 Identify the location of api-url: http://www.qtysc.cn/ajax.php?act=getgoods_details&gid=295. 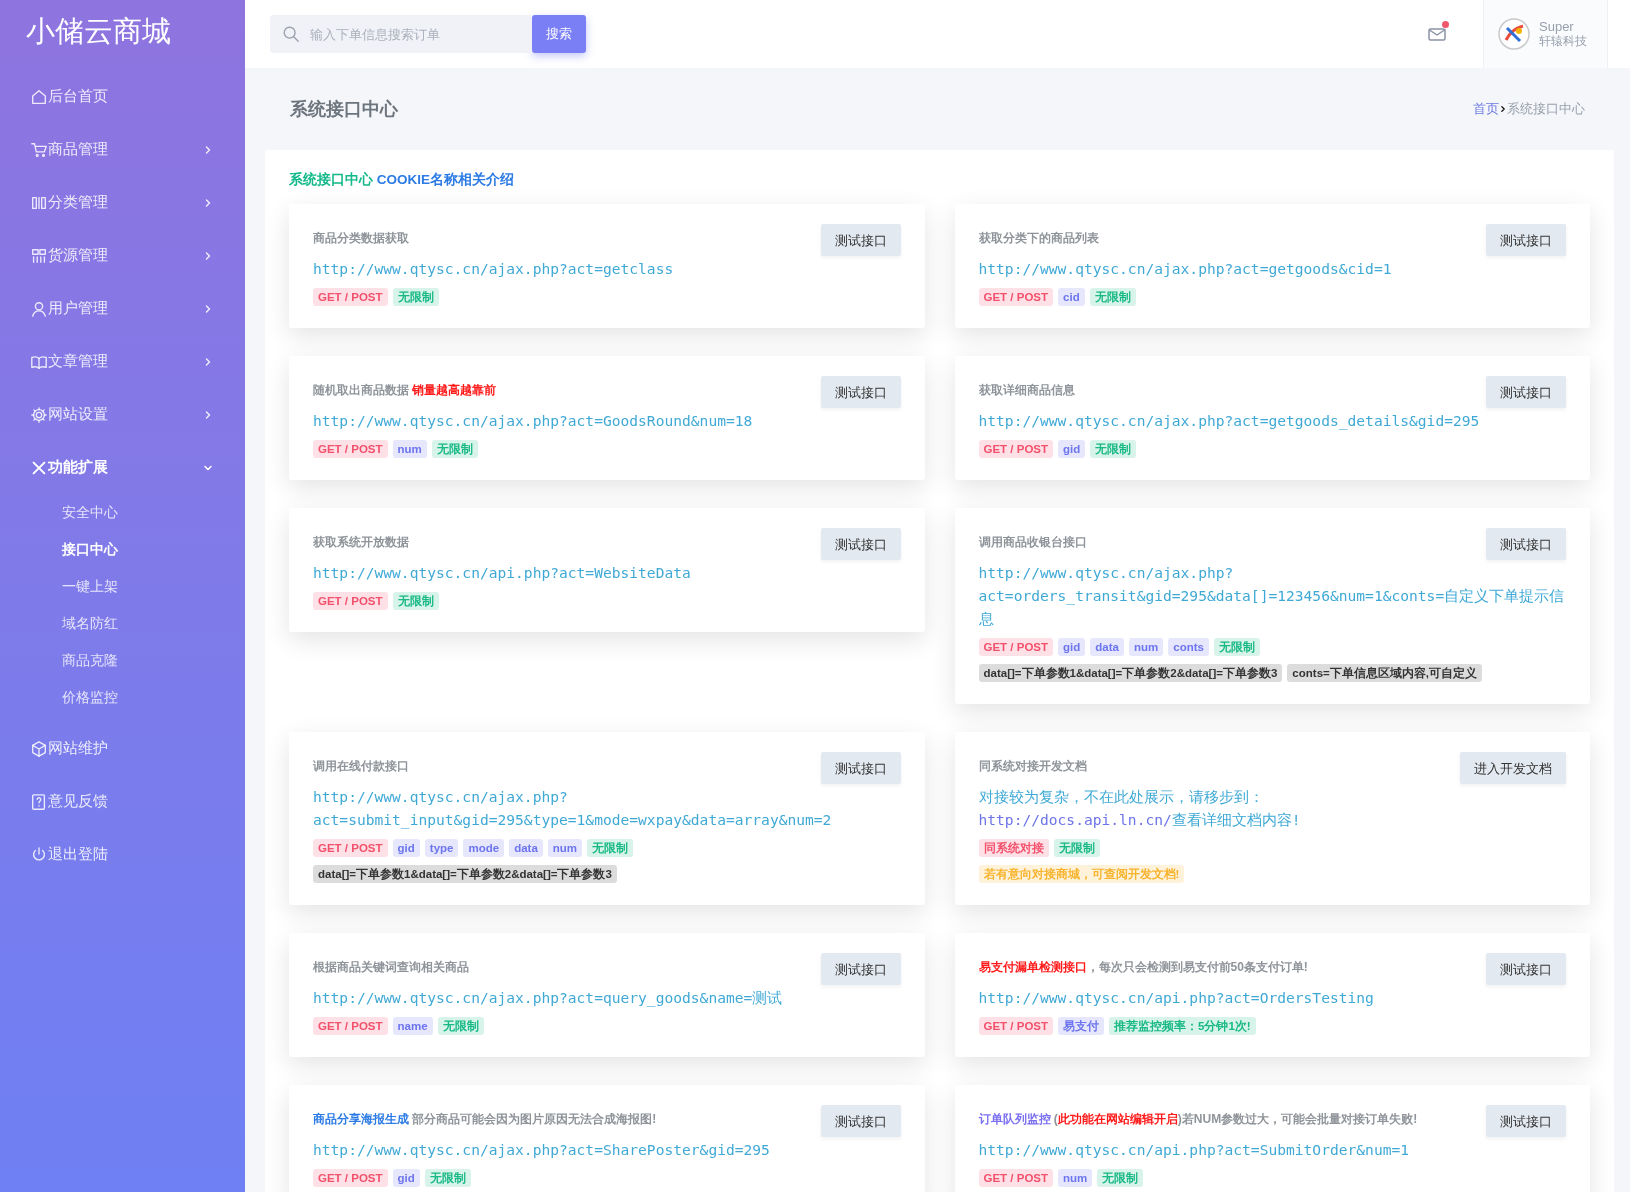
(1229, 421).